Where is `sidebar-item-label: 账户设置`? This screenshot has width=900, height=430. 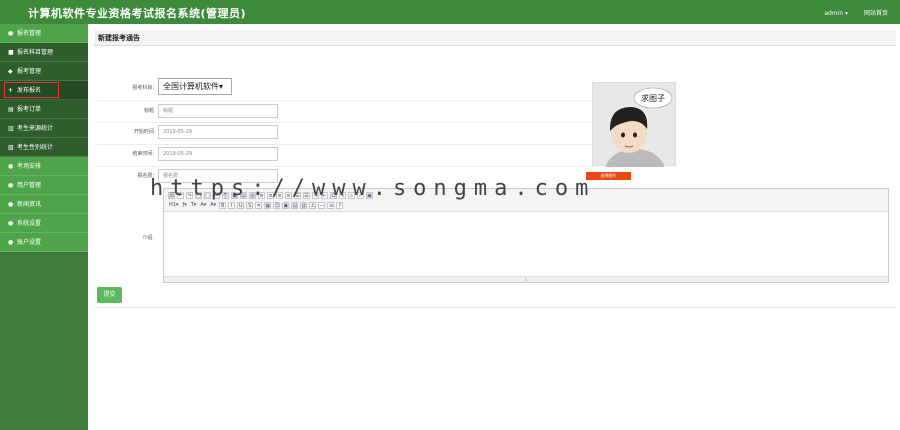
sidebar-item-label: 账户设置 is located at coordinates (29, 242).